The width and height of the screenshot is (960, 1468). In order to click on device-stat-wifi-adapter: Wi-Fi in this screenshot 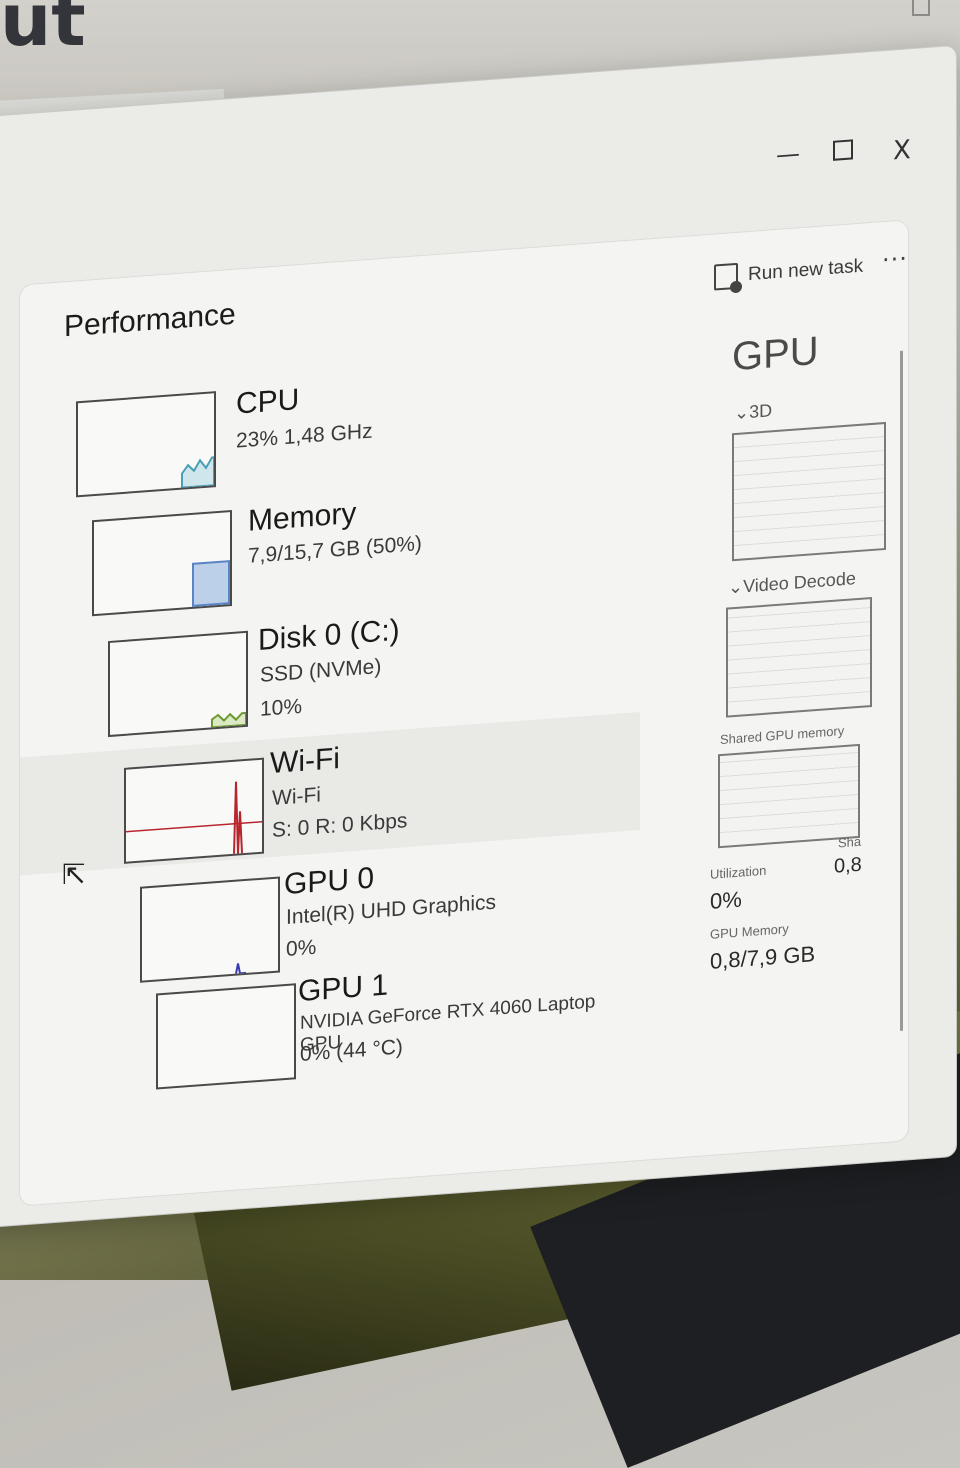, I will do `click(296, 797)`.